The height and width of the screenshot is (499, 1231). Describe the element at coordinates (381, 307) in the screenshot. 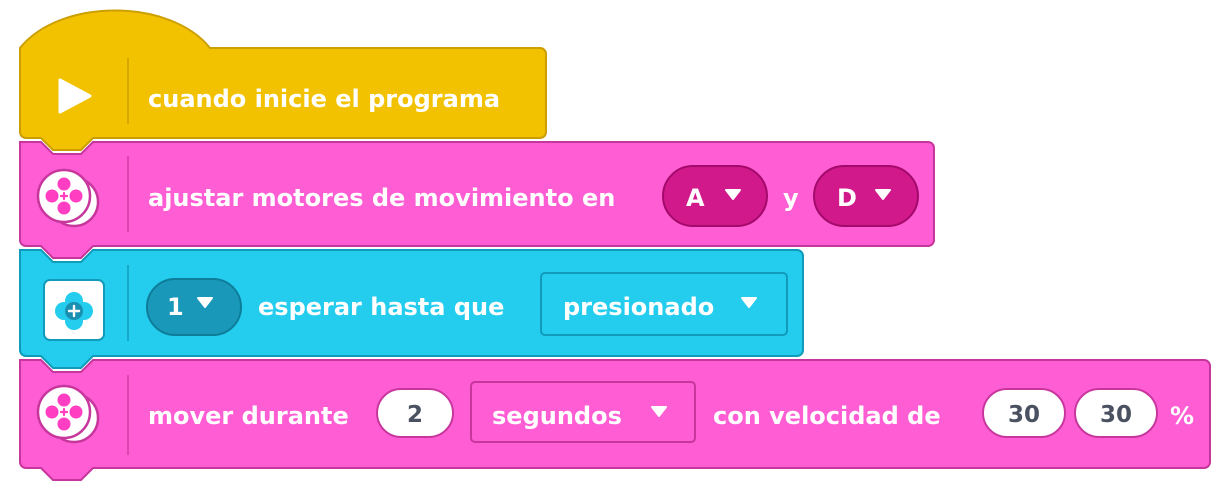

I see `wait-label: esperar hasta que` at that location.